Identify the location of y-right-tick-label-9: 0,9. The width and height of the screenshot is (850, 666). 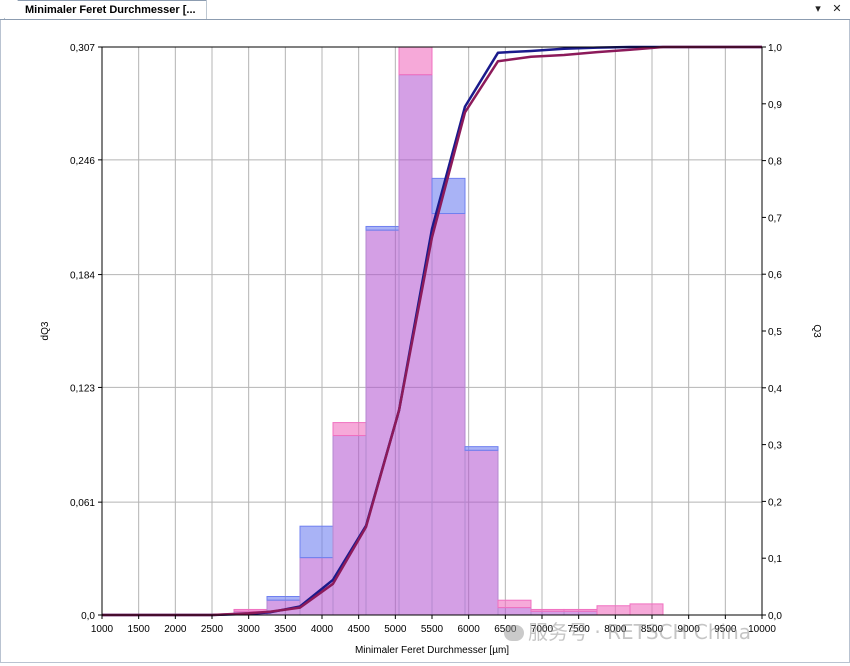
(775, 105).